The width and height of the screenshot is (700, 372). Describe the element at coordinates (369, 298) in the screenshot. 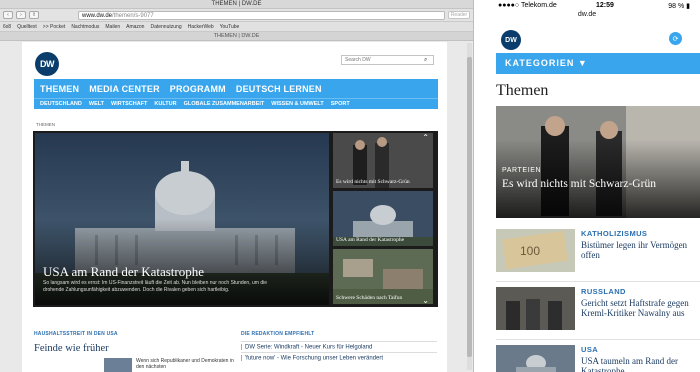

I see `thumb-caption: Schwere Schäden nach Taifun` at that location.